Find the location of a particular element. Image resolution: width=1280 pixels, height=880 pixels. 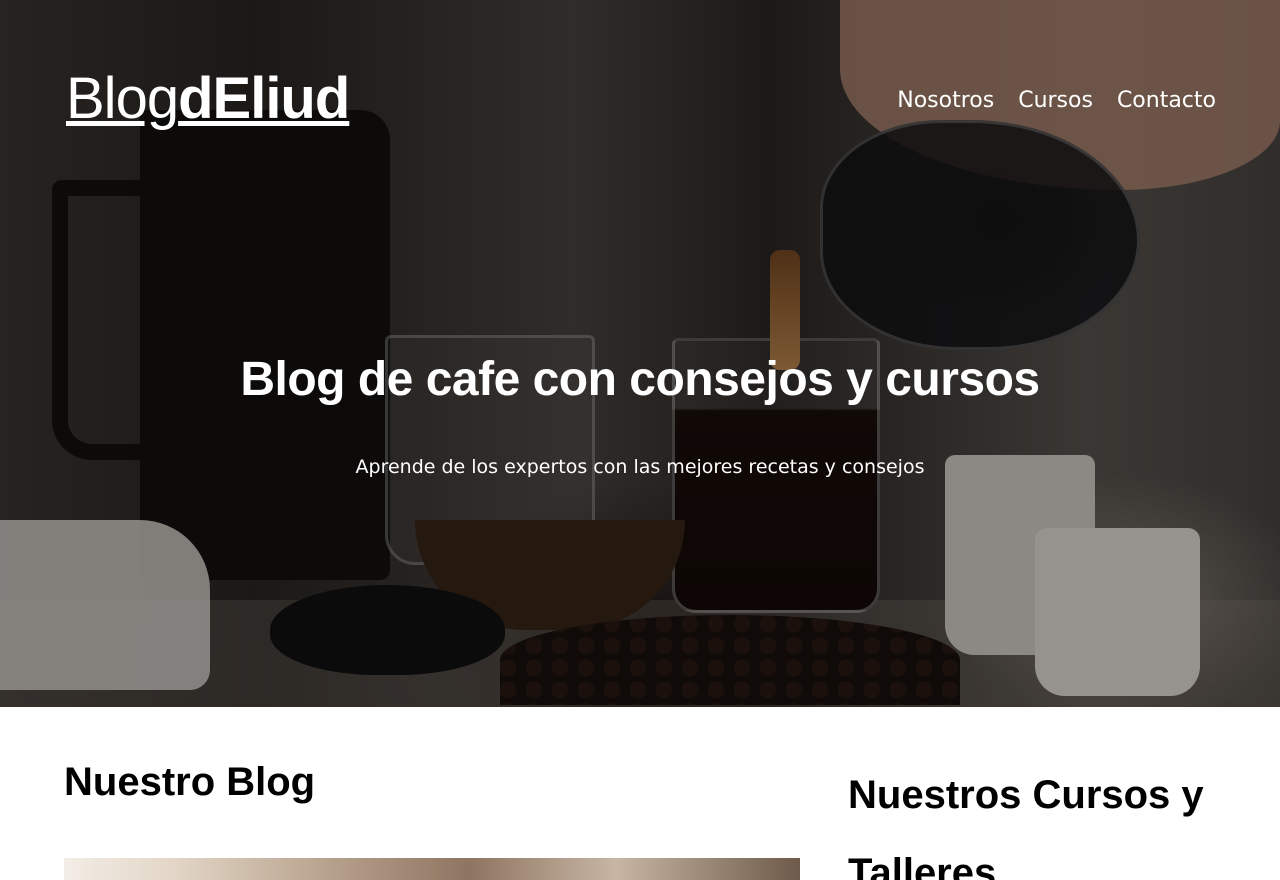

main-navigation: Nosotros Cursos Contacto is located at coordinates (1056, 100).